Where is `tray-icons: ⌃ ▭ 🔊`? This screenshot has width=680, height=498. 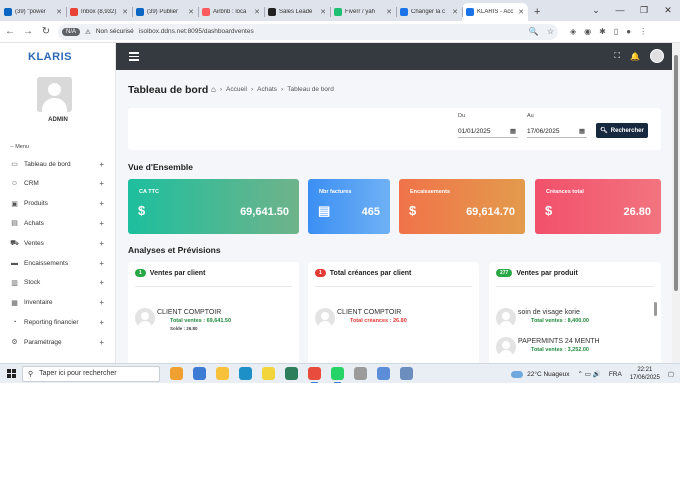 tray-icons: ⌃ ▭ 🔊 is located at coordinates (589, 374).